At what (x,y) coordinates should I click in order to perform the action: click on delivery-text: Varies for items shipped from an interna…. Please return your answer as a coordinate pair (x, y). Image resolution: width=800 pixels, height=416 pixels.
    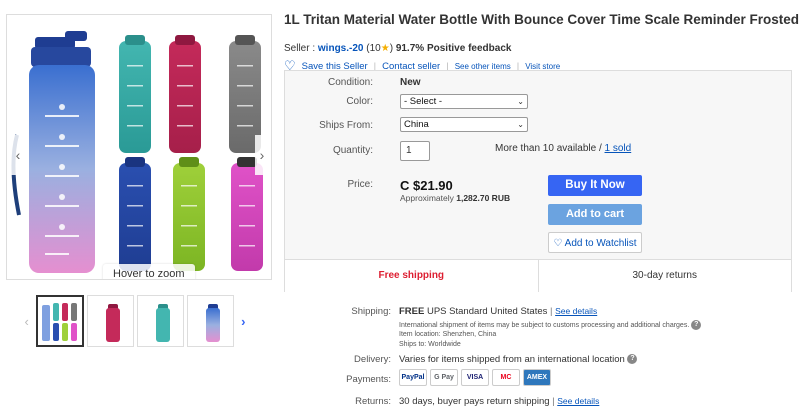
    Looking at the image, I should click on (512, 359).